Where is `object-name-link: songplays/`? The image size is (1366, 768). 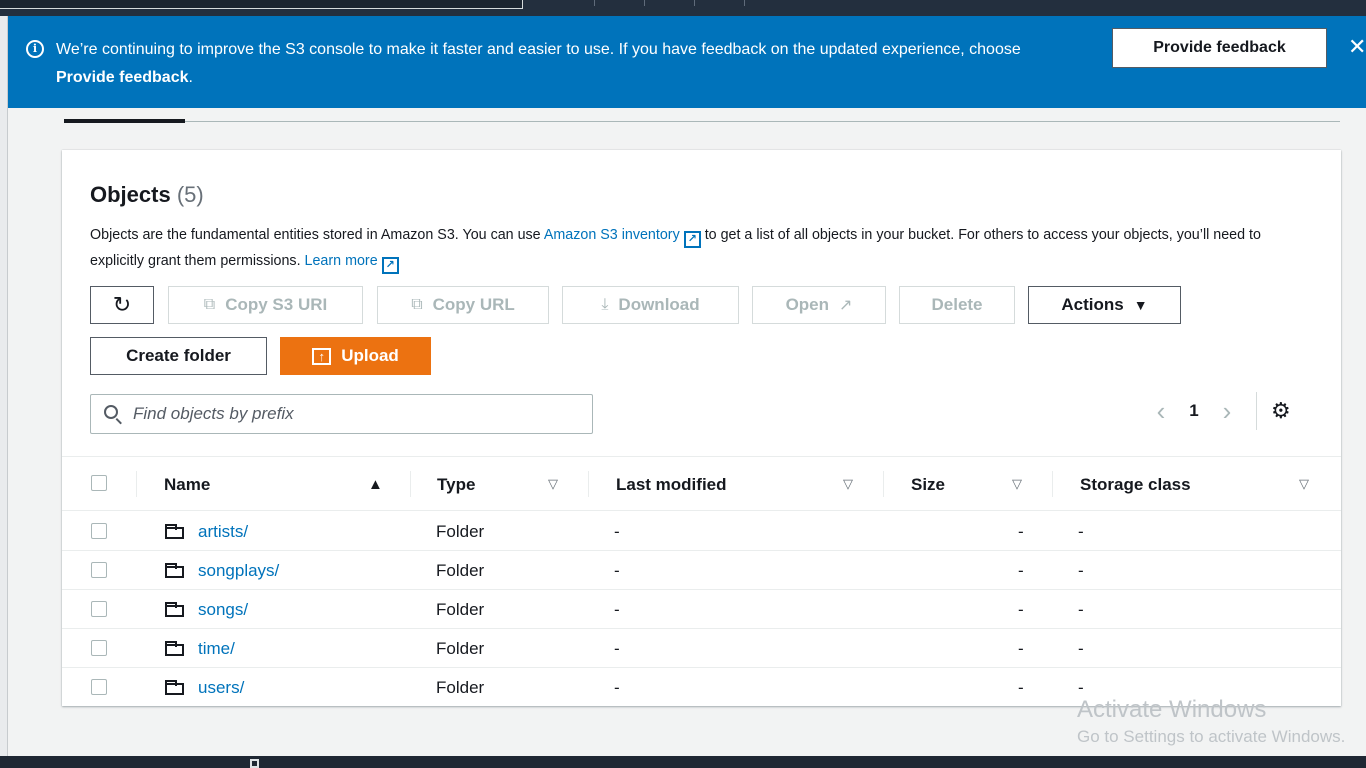 object-name-link: songplays/ is located at coordinates (238, 570).